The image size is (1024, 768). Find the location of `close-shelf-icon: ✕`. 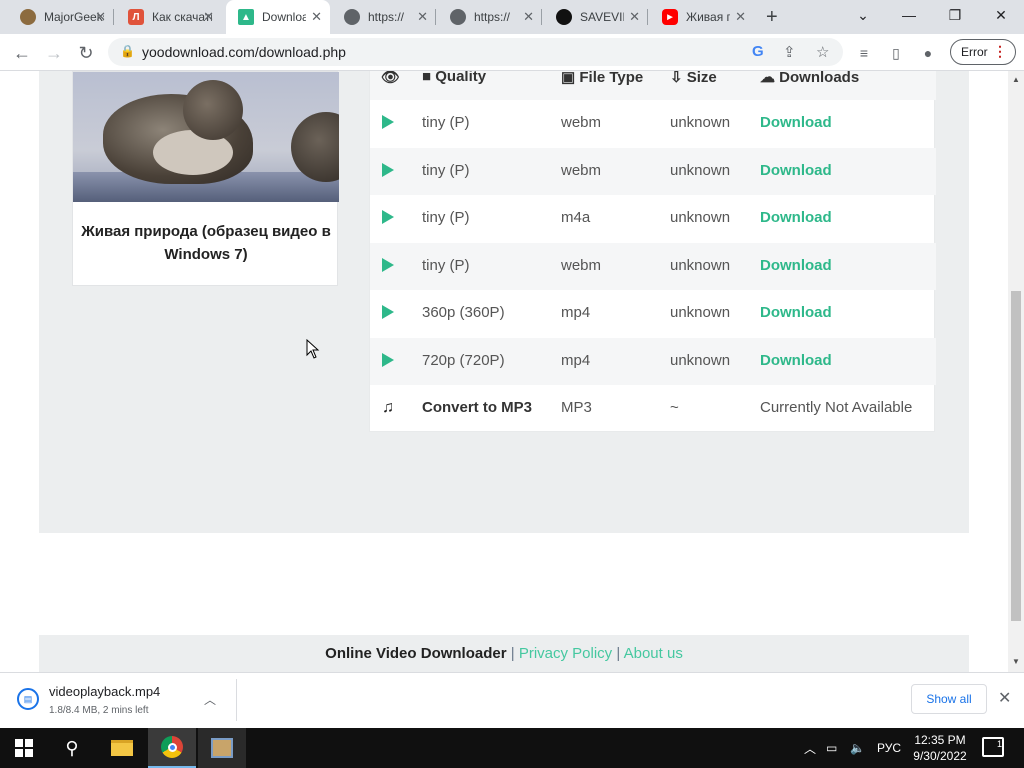

close-shelf-icon: ✕ is located at coordinates (1004, 698).